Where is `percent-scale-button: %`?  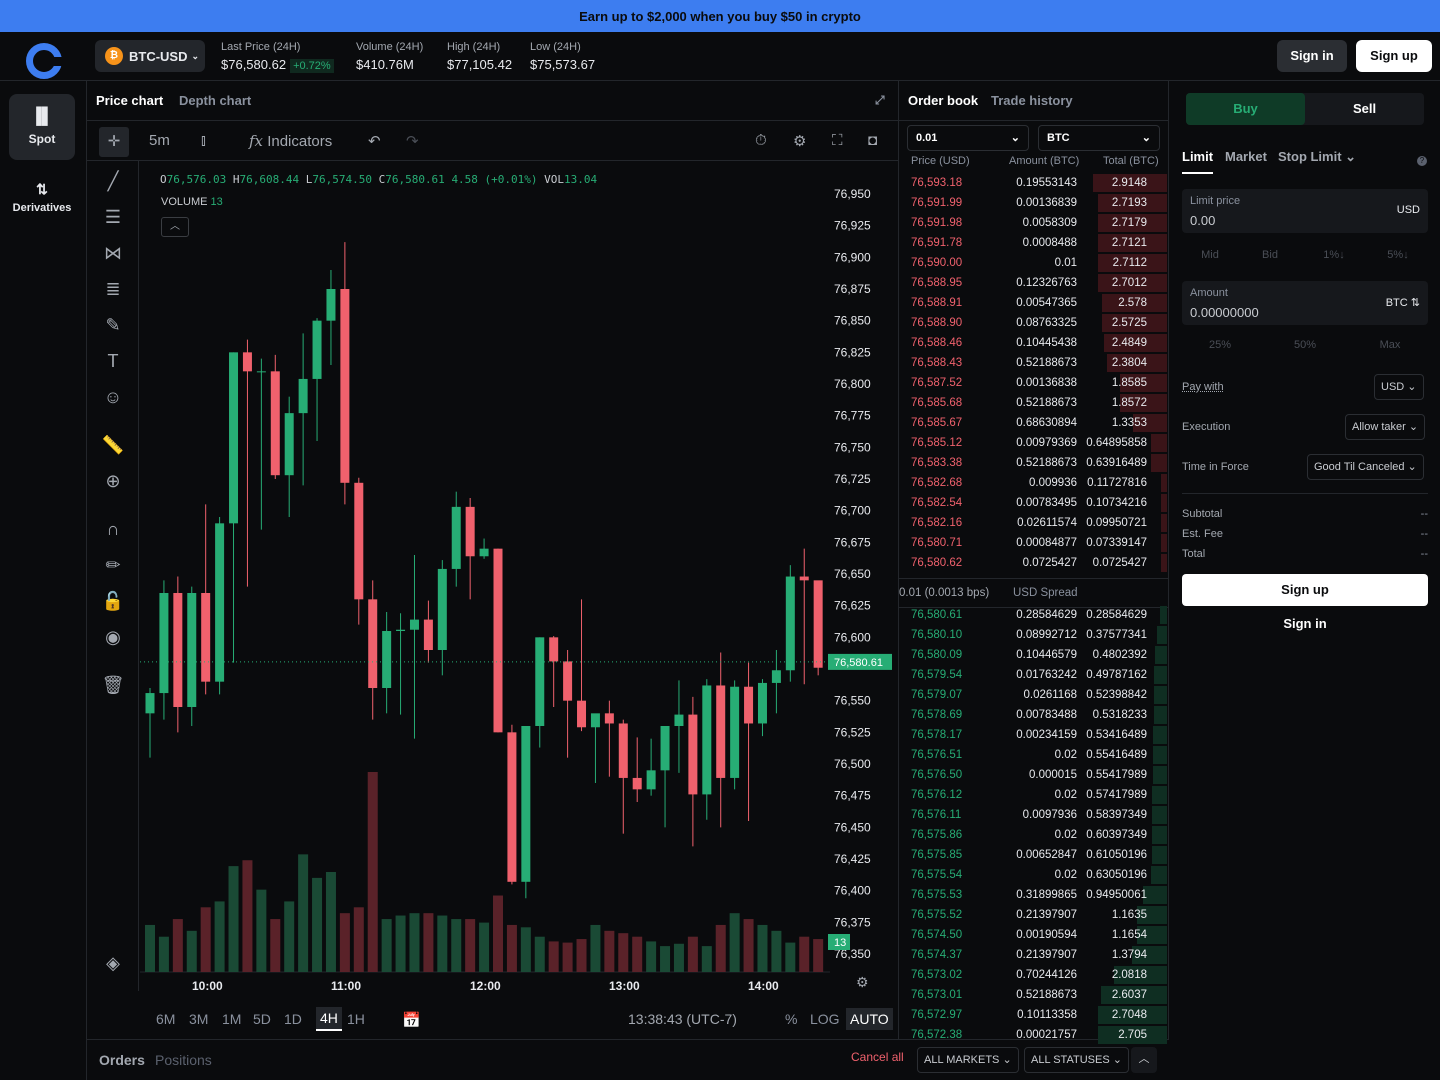
percent-scale-button: % is located at coordinates (791, 1019).